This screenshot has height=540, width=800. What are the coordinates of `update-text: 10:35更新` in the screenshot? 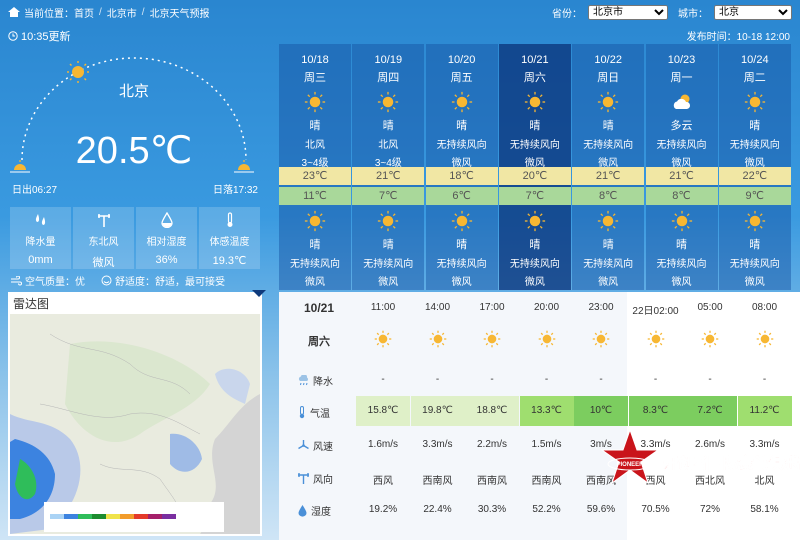 It's located at (46, 37).